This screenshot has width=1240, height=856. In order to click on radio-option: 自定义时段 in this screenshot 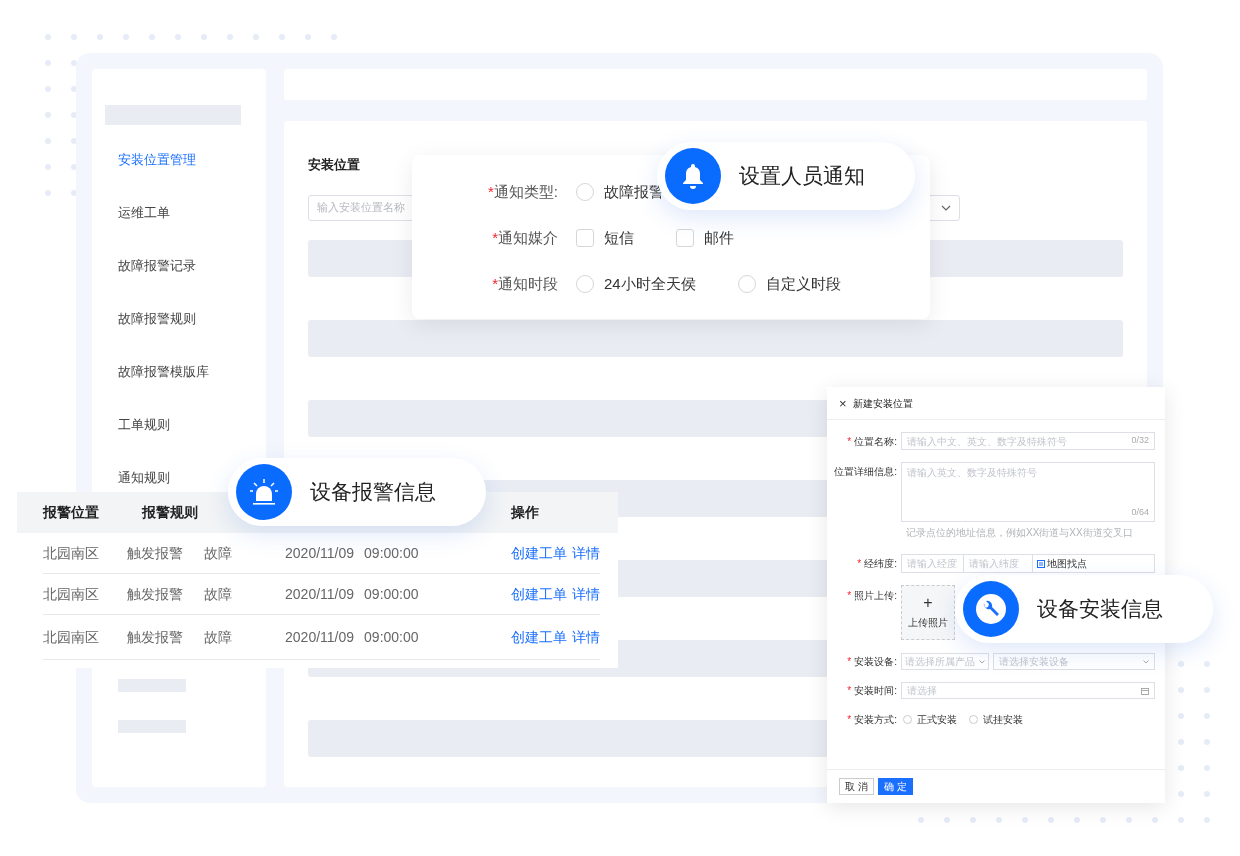, I will do `click(789, 284)`.